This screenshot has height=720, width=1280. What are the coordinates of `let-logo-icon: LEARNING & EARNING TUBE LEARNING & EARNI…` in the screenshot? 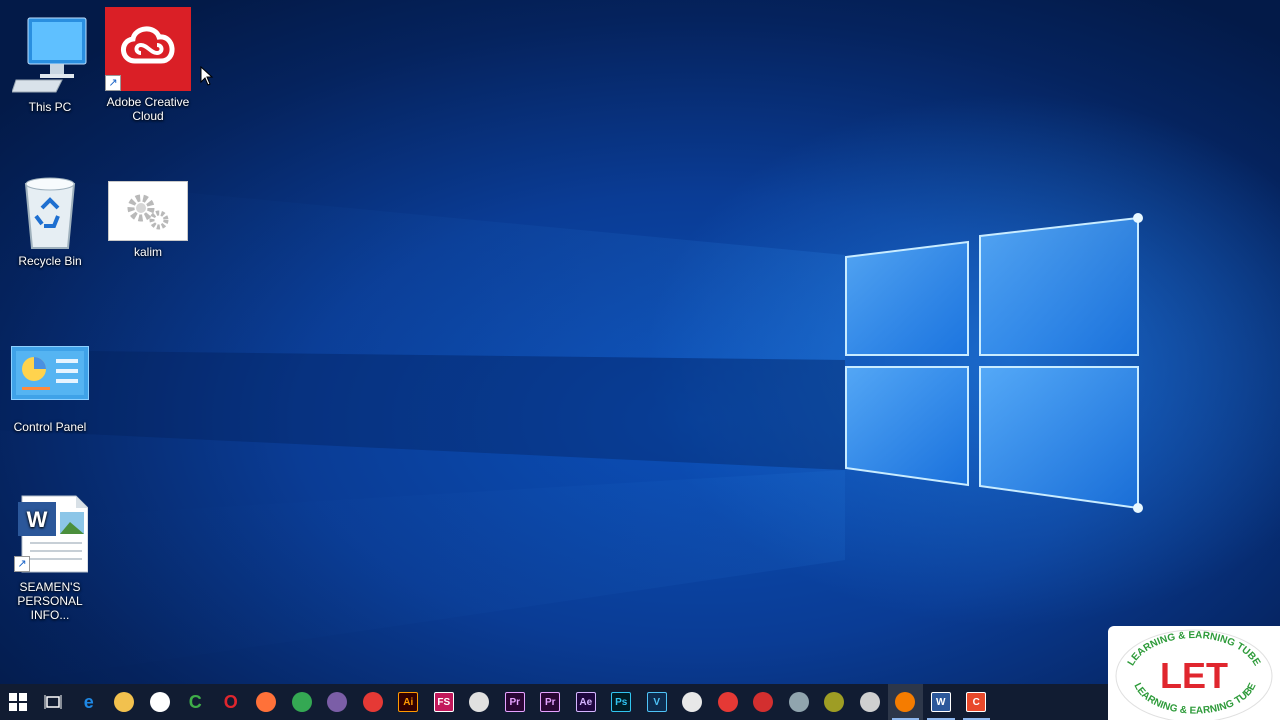 It's located at (1194, 674).